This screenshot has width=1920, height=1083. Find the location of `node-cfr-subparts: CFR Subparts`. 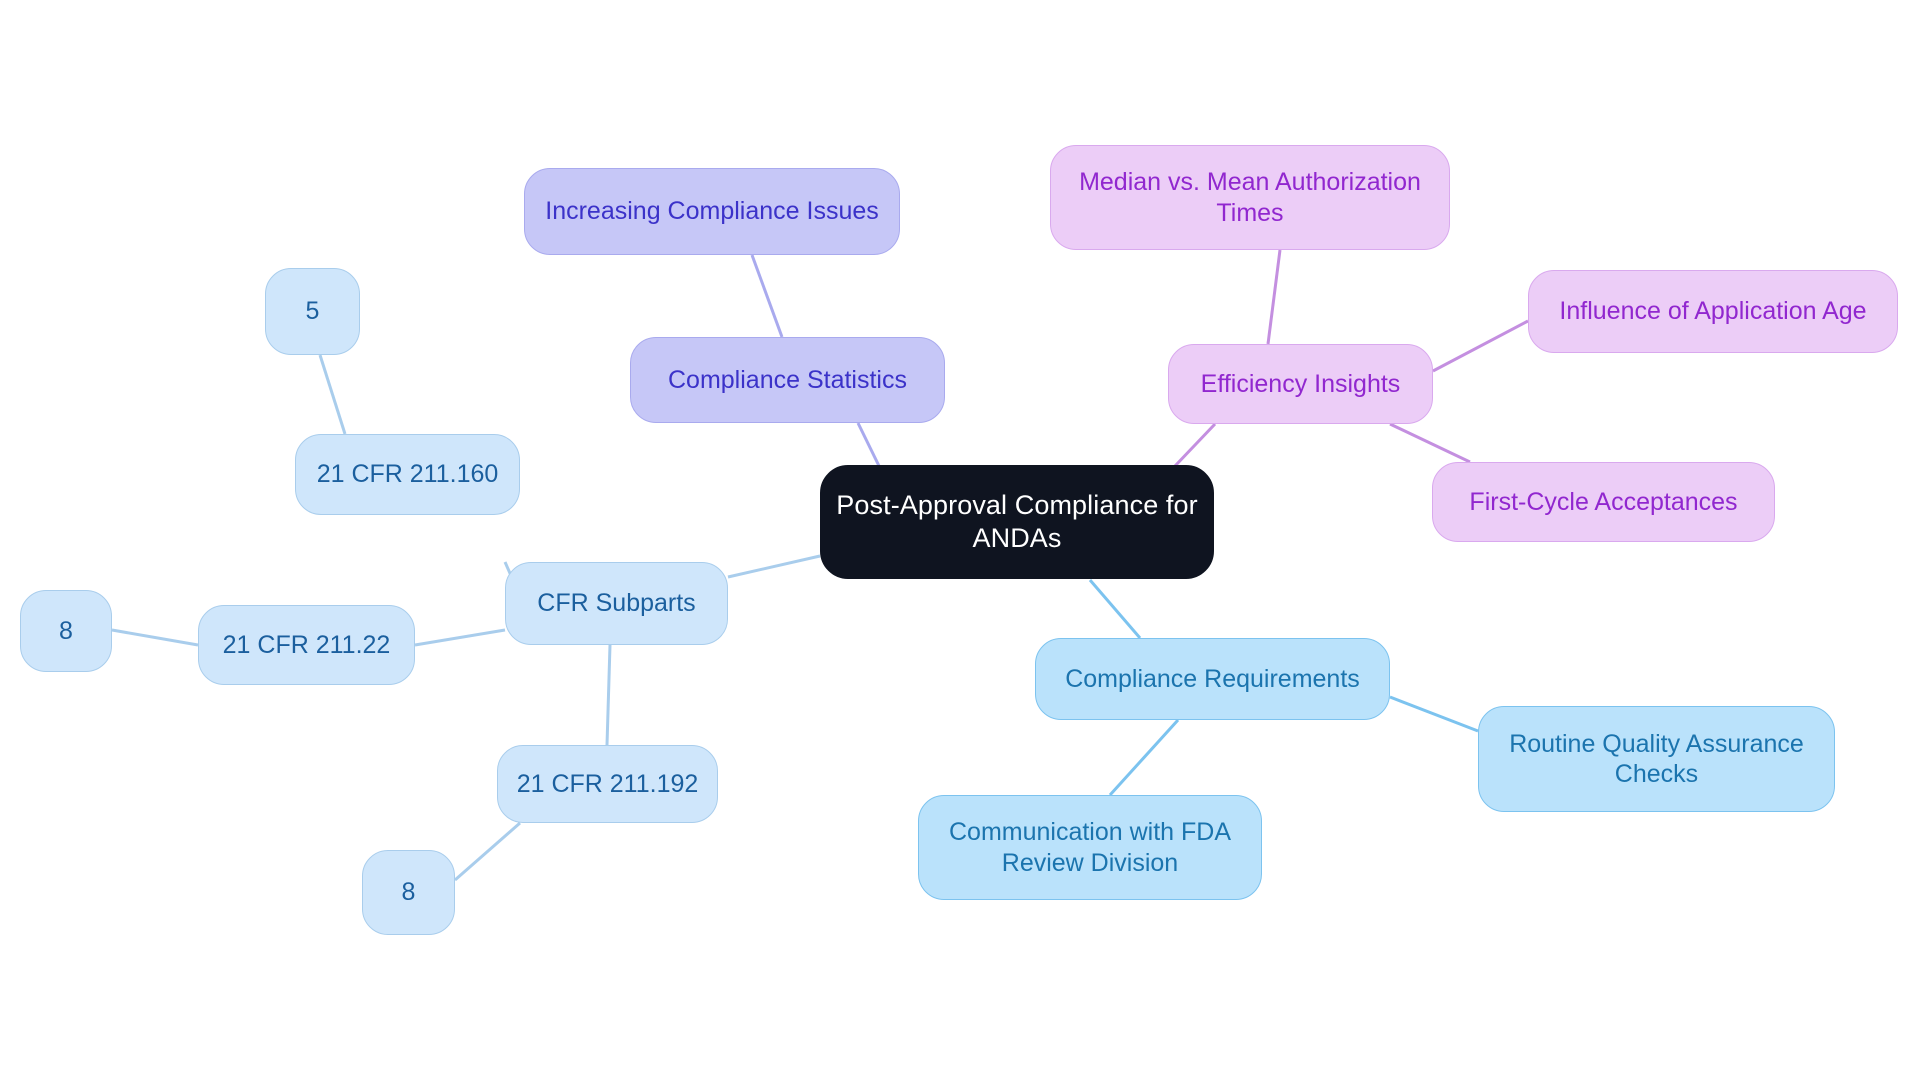

node-cfr-subparts: CFR Subparts is located at coordinates (616, 603).